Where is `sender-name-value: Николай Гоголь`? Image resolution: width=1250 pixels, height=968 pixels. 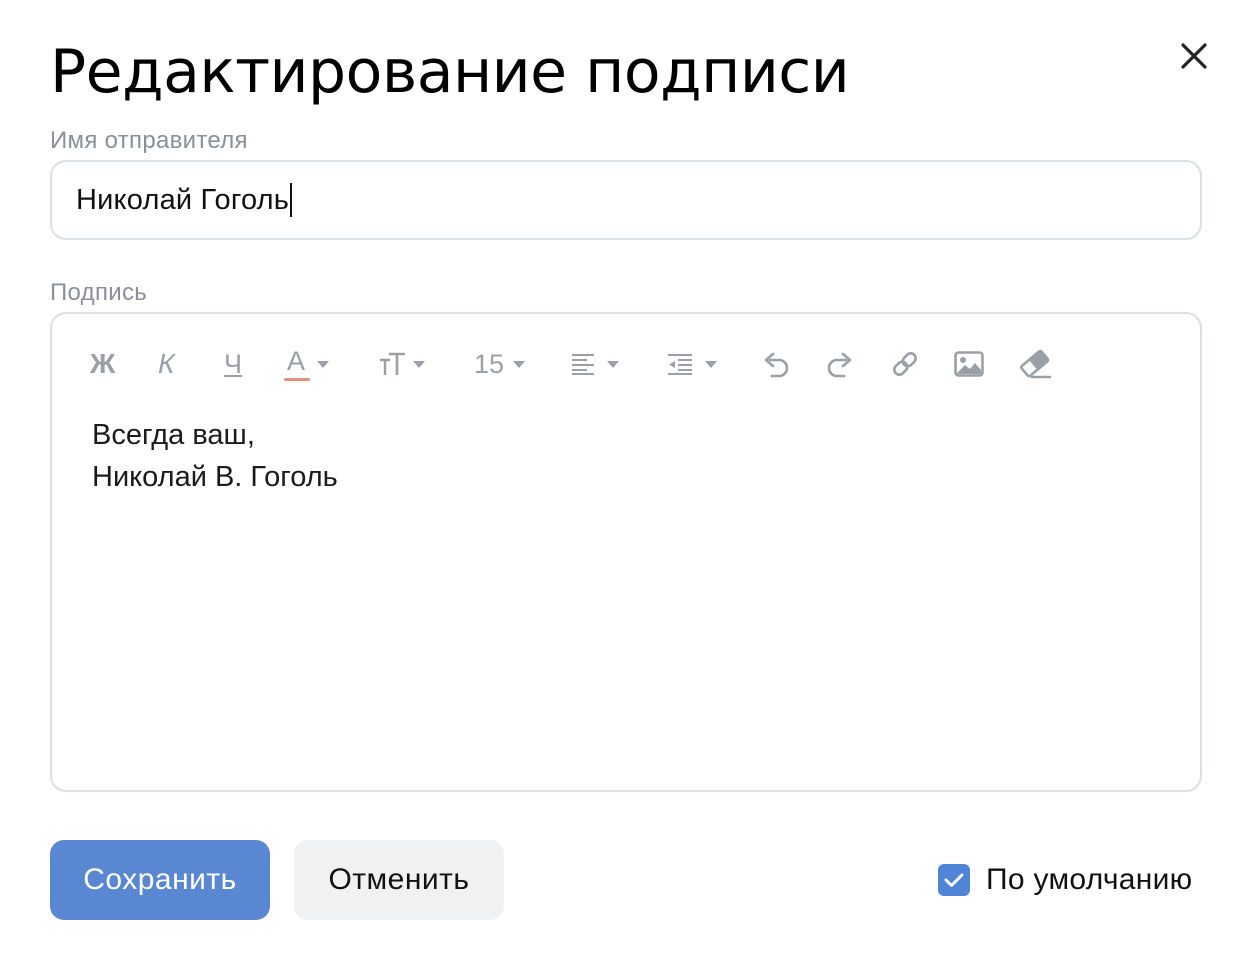
sender-name-value: Николай Гоголь is located at coordinates (183, 199).